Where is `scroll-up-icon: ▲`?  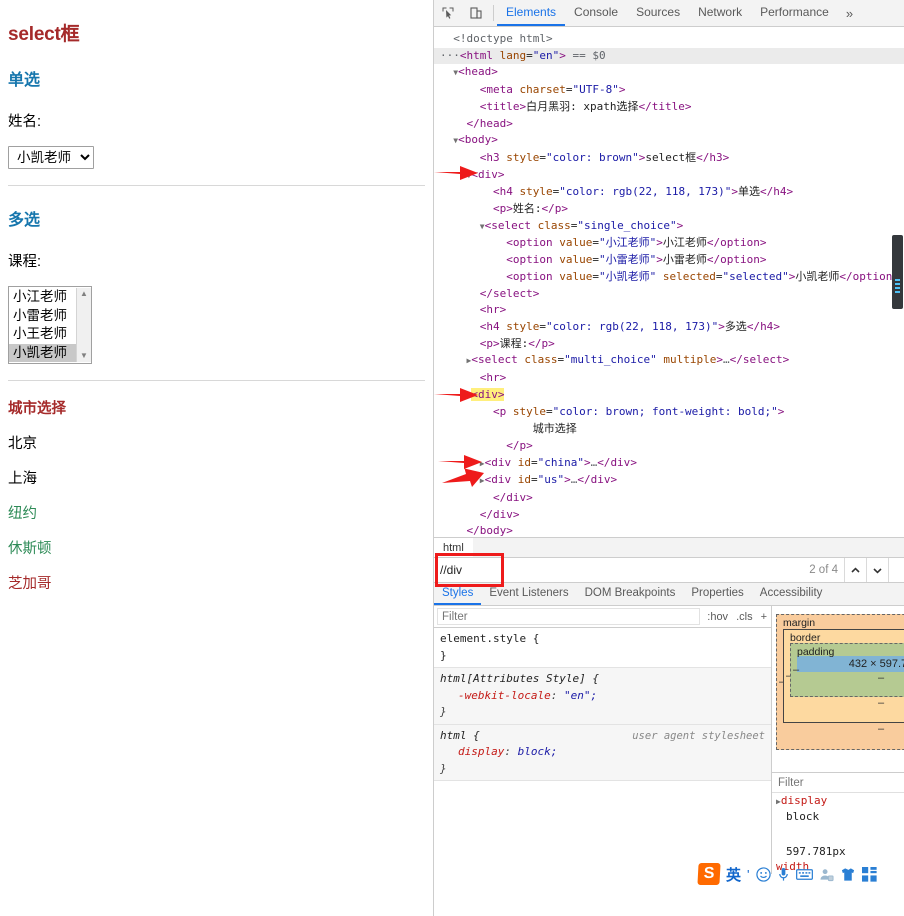 scroll-up-icon: ▲ is located at coordinates (84, 294).